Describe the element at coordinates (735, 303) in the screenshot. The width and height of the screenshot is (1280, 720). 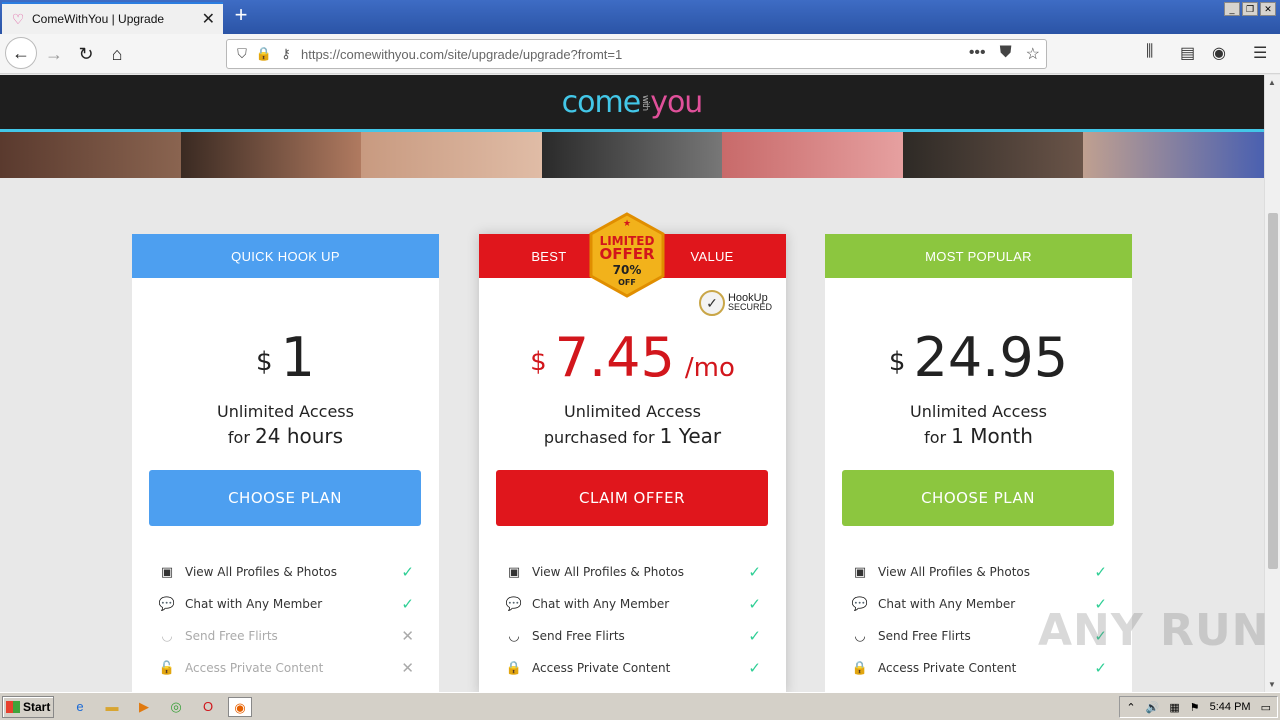
I see `hookup-secured-seal: ✓ HookUp SECURED` at that location.